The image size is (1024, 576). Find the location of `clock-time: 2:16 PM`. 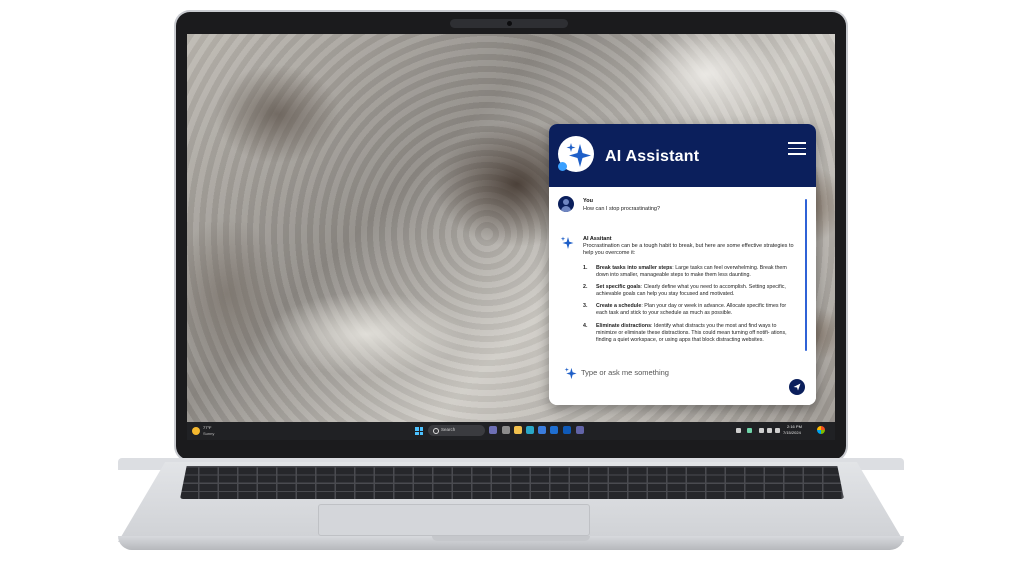

clock-time: 2:16 PM is located at coordinates (794, 426).